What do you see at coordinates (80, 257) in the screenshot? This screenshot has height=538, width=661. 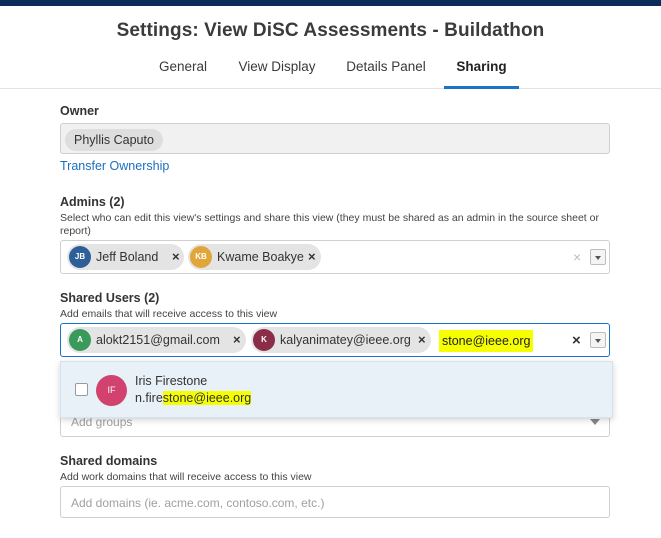 I see `avatar: JB` at bounding box center [80, 257].